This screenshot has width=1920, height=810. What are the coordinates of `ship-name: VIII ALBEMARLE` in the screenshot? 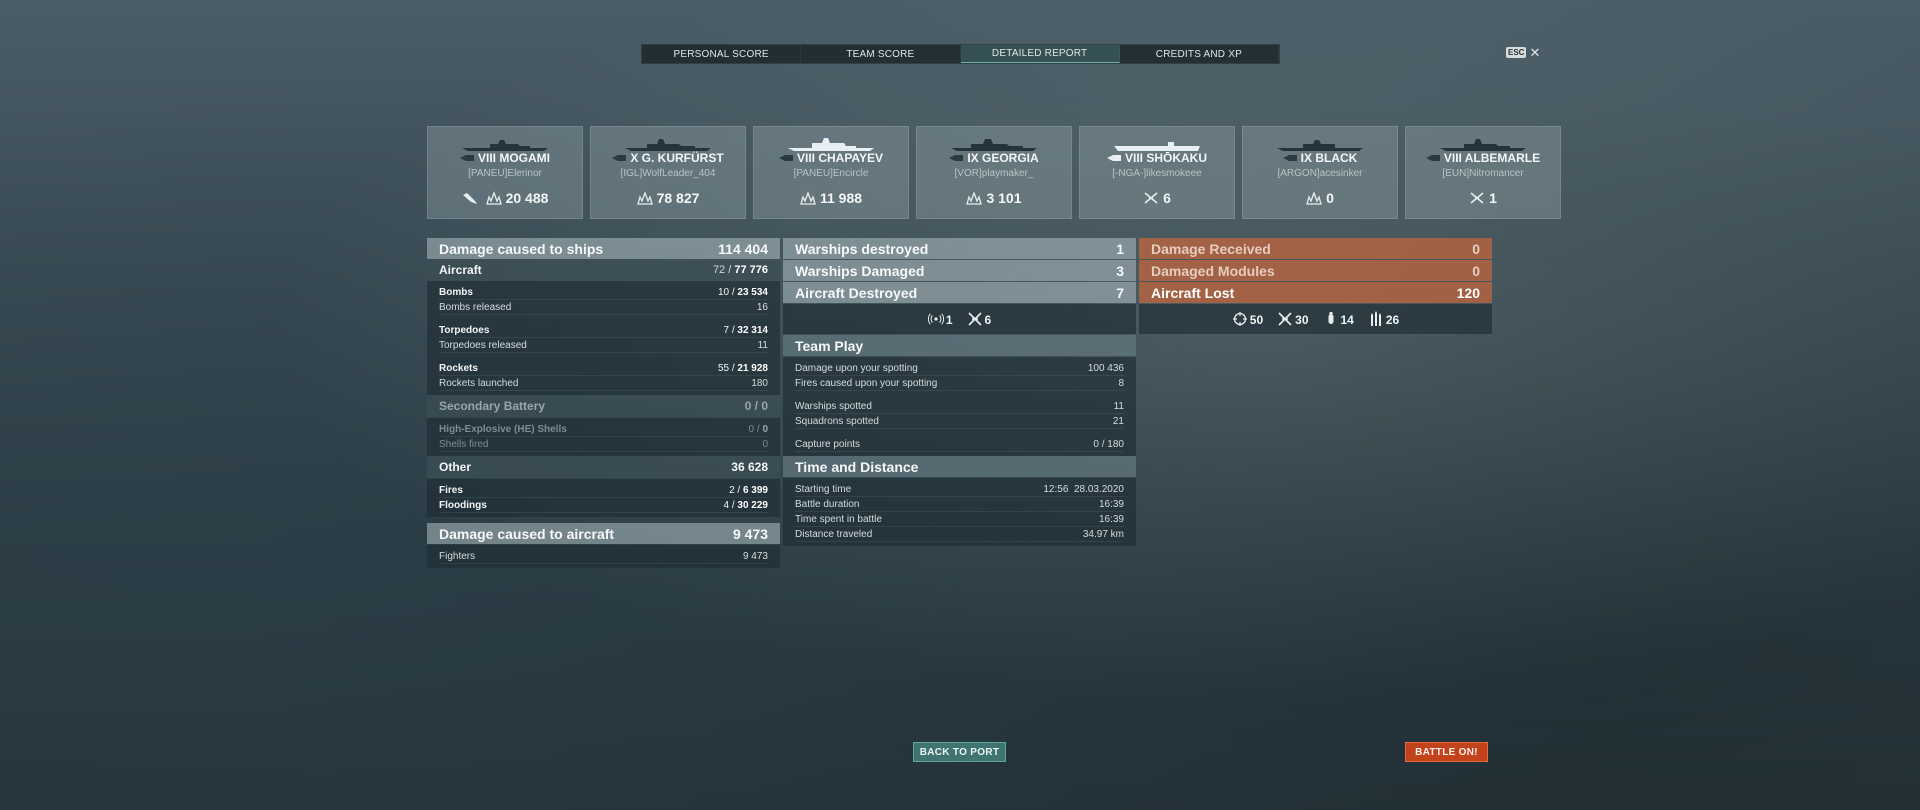 It's located at (1492, 158).